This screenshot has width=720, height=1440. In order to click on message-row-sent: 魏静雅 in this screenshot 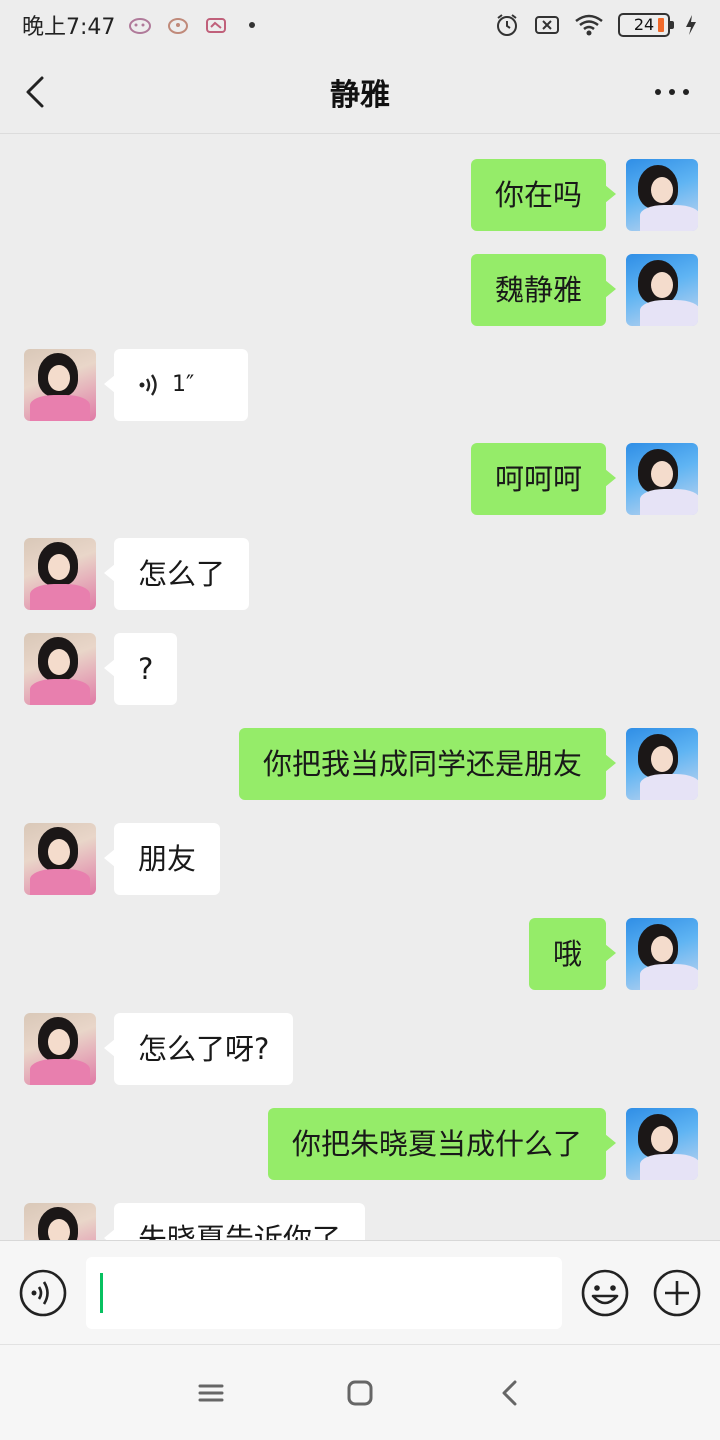, I will do `click(360, 291)`.